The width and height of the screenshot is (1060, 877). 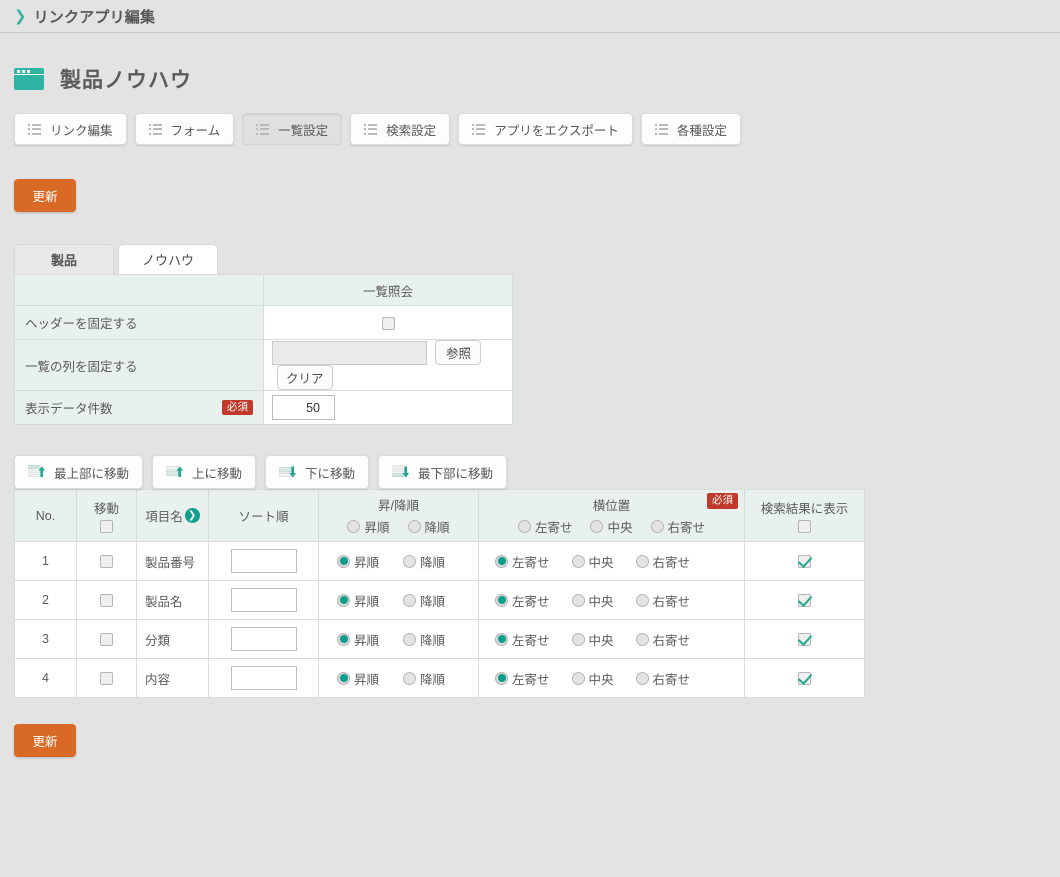 What do you see at coordinates (690, 129) in the screenshot?
I see `toolbar-button-misc-settings: 各種設定` at bounding box center [690, 129].